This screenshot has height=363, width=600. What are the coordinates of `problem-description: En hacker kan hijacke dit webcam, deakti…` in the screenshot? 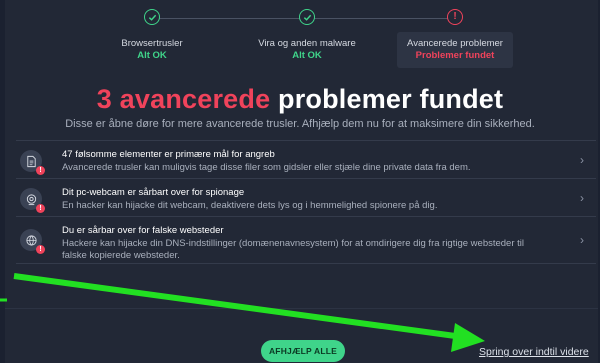 It's located at (250, 205).